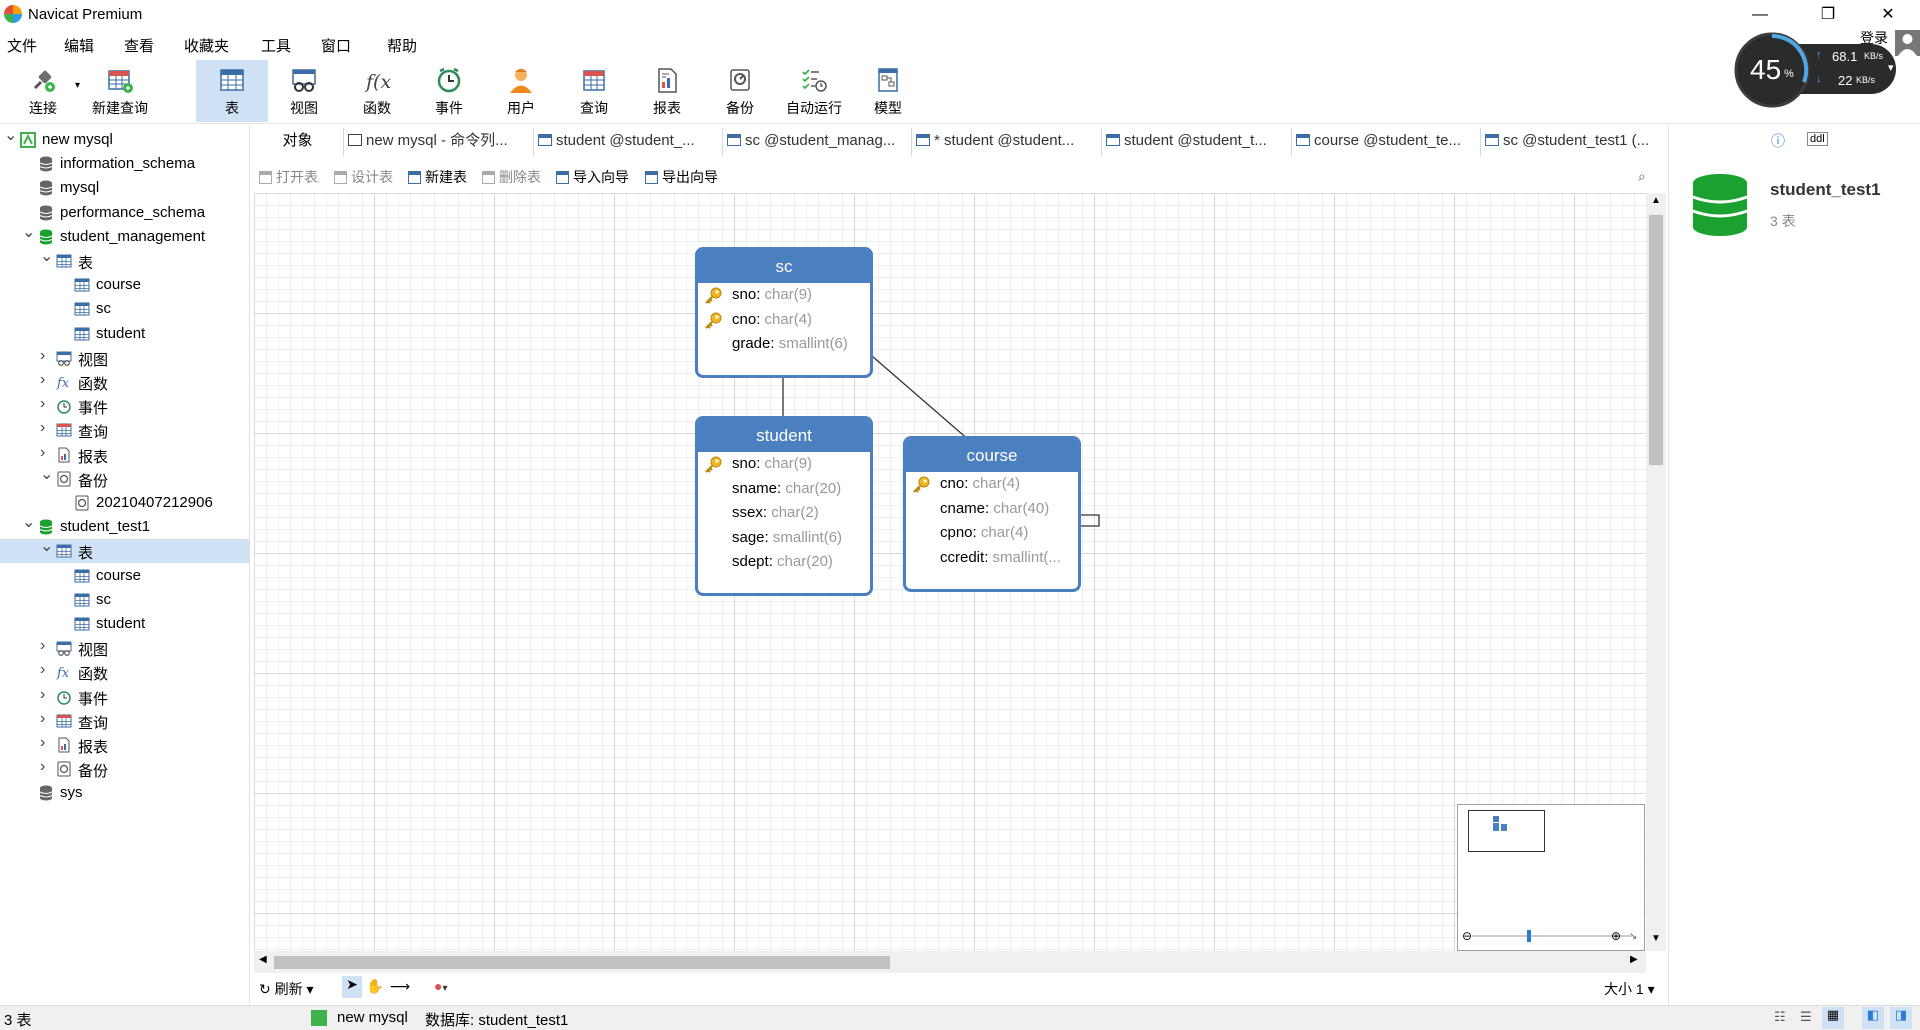  Describe the element at coordinates (784, 489) in the screenshot. I see `entity-field: sname: char(20)` at that location.